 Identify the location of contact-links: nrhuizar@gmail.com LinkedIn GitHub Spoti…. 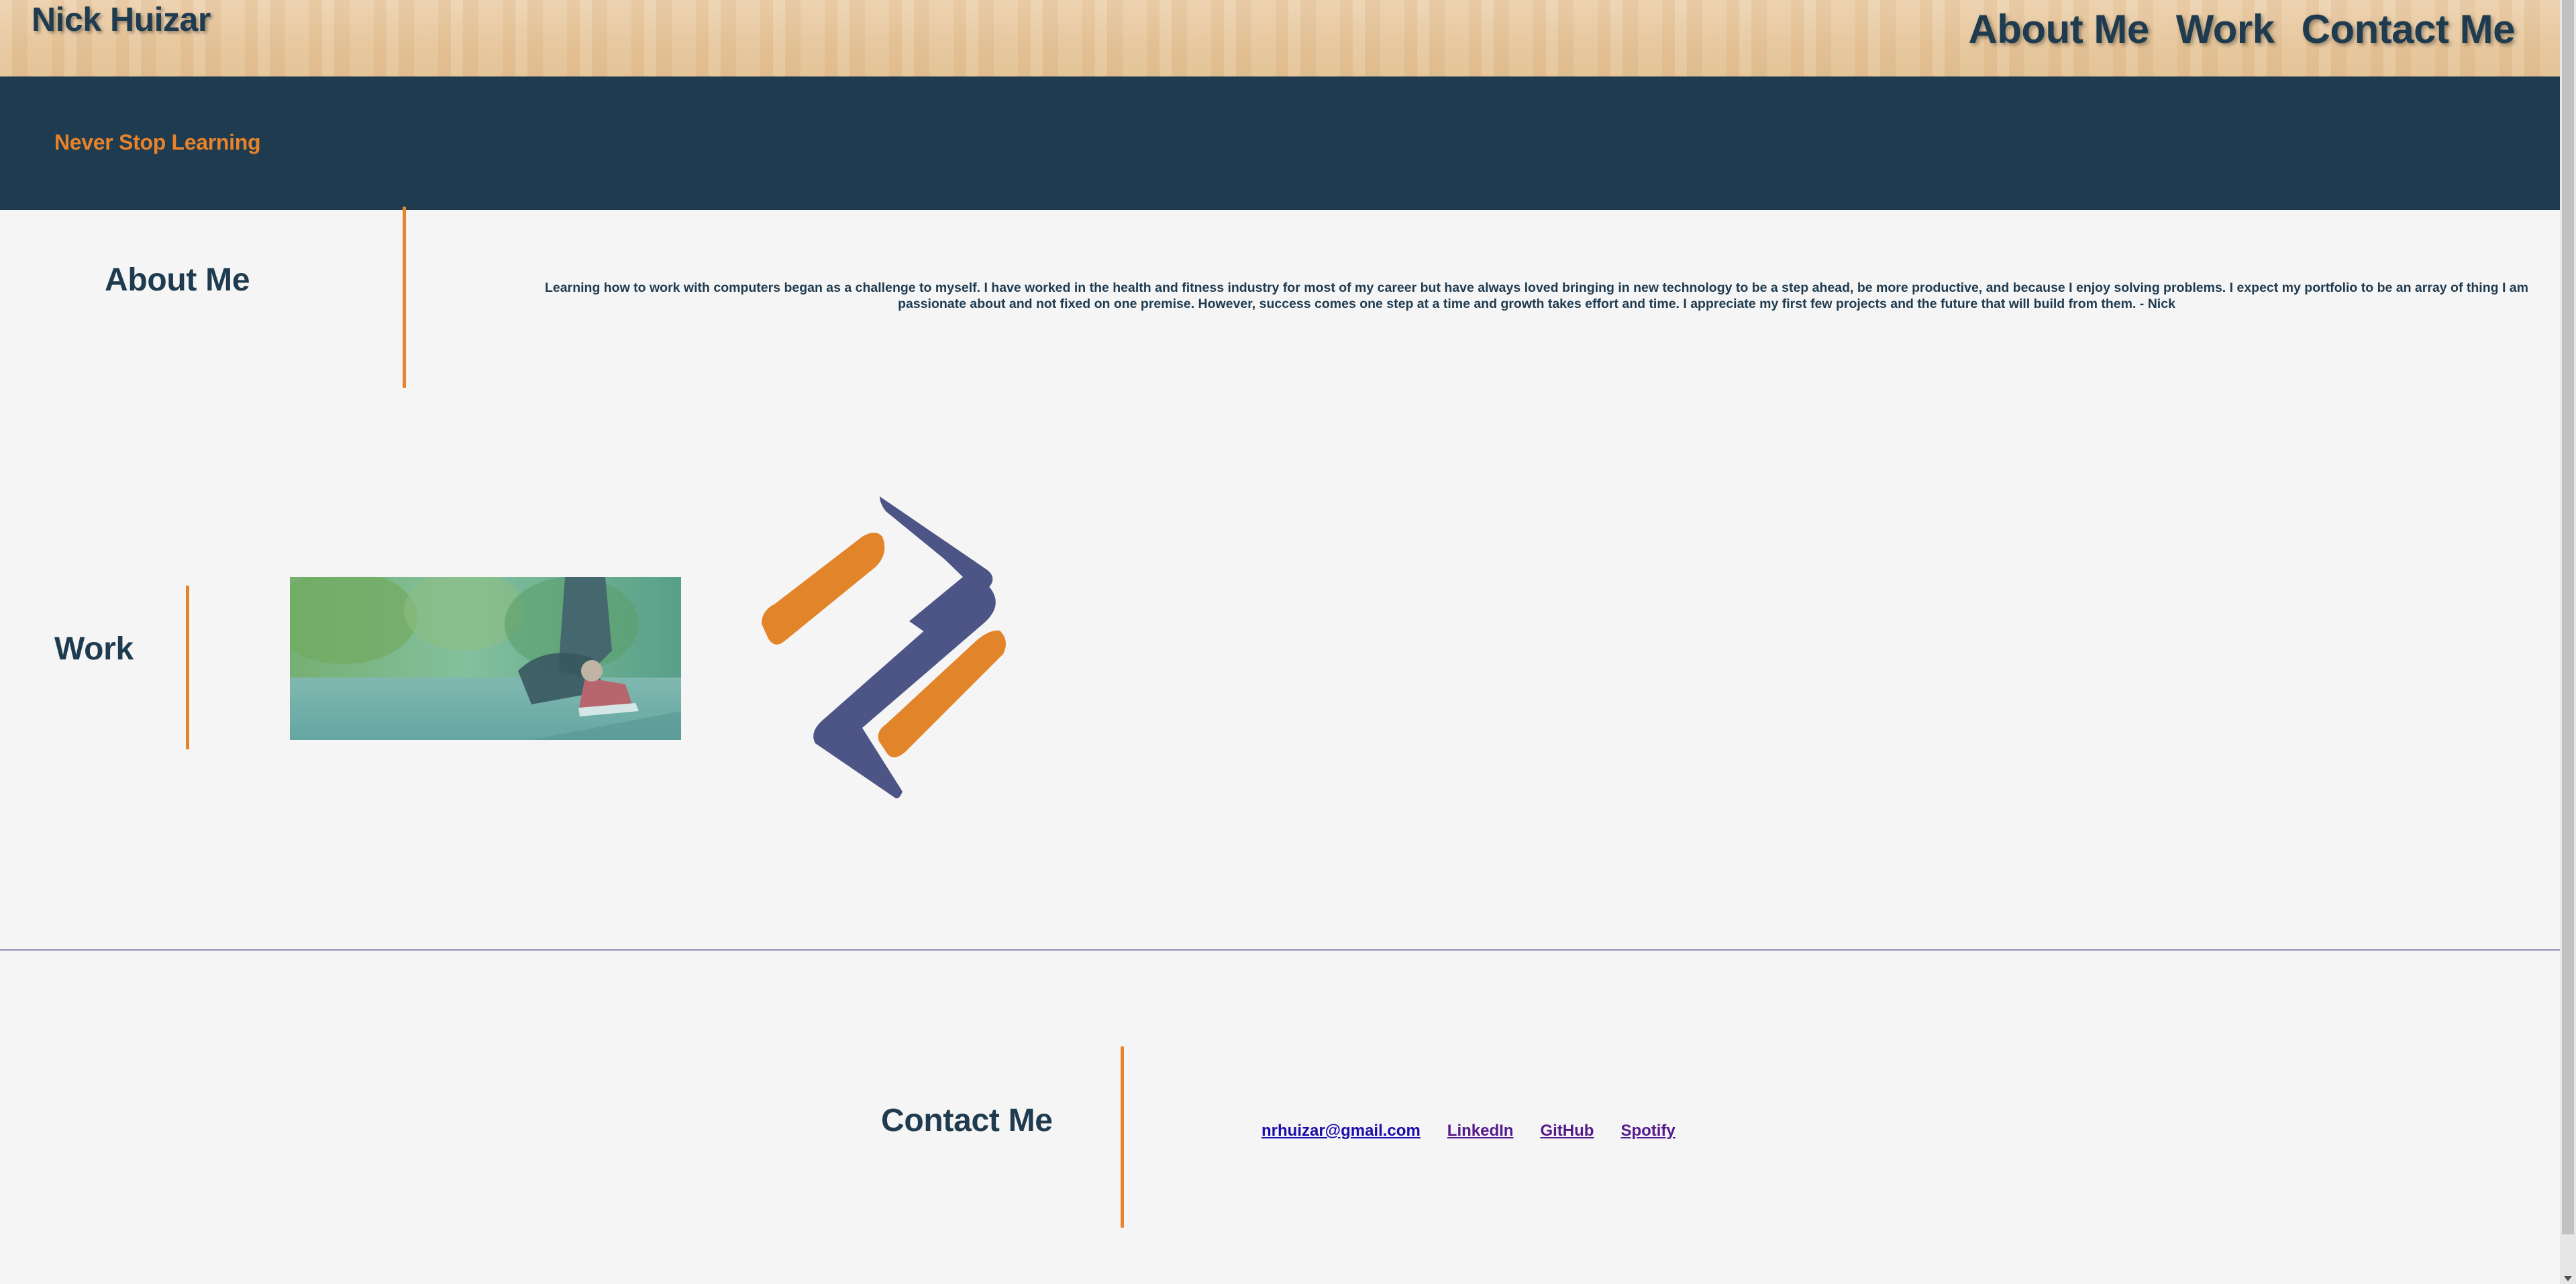
(1468, 1131).